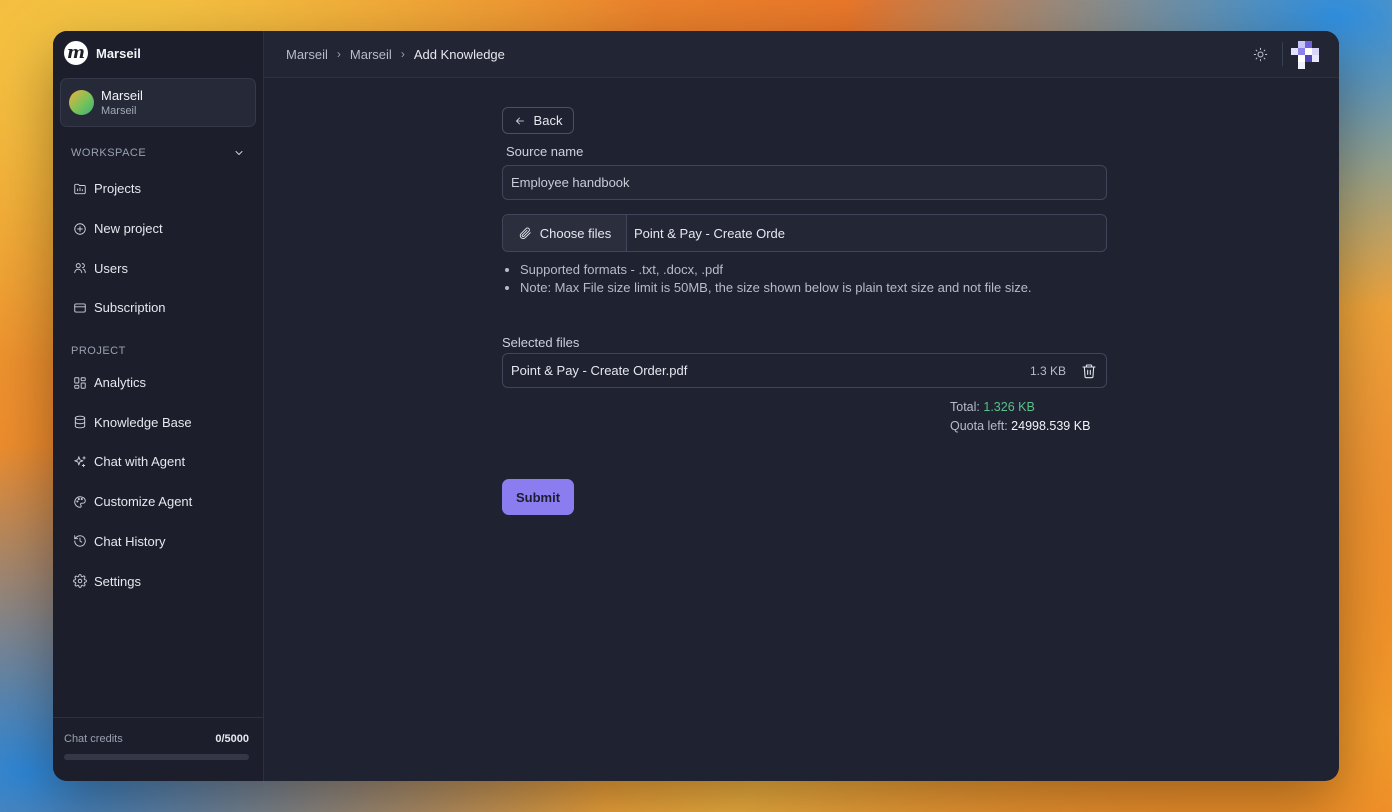 This screenshot has width=1392, height=812. Describe the element at coordinates (158, 749) in the screenshot. I see `chat-credits: Chat credits 0/5000` at that location.